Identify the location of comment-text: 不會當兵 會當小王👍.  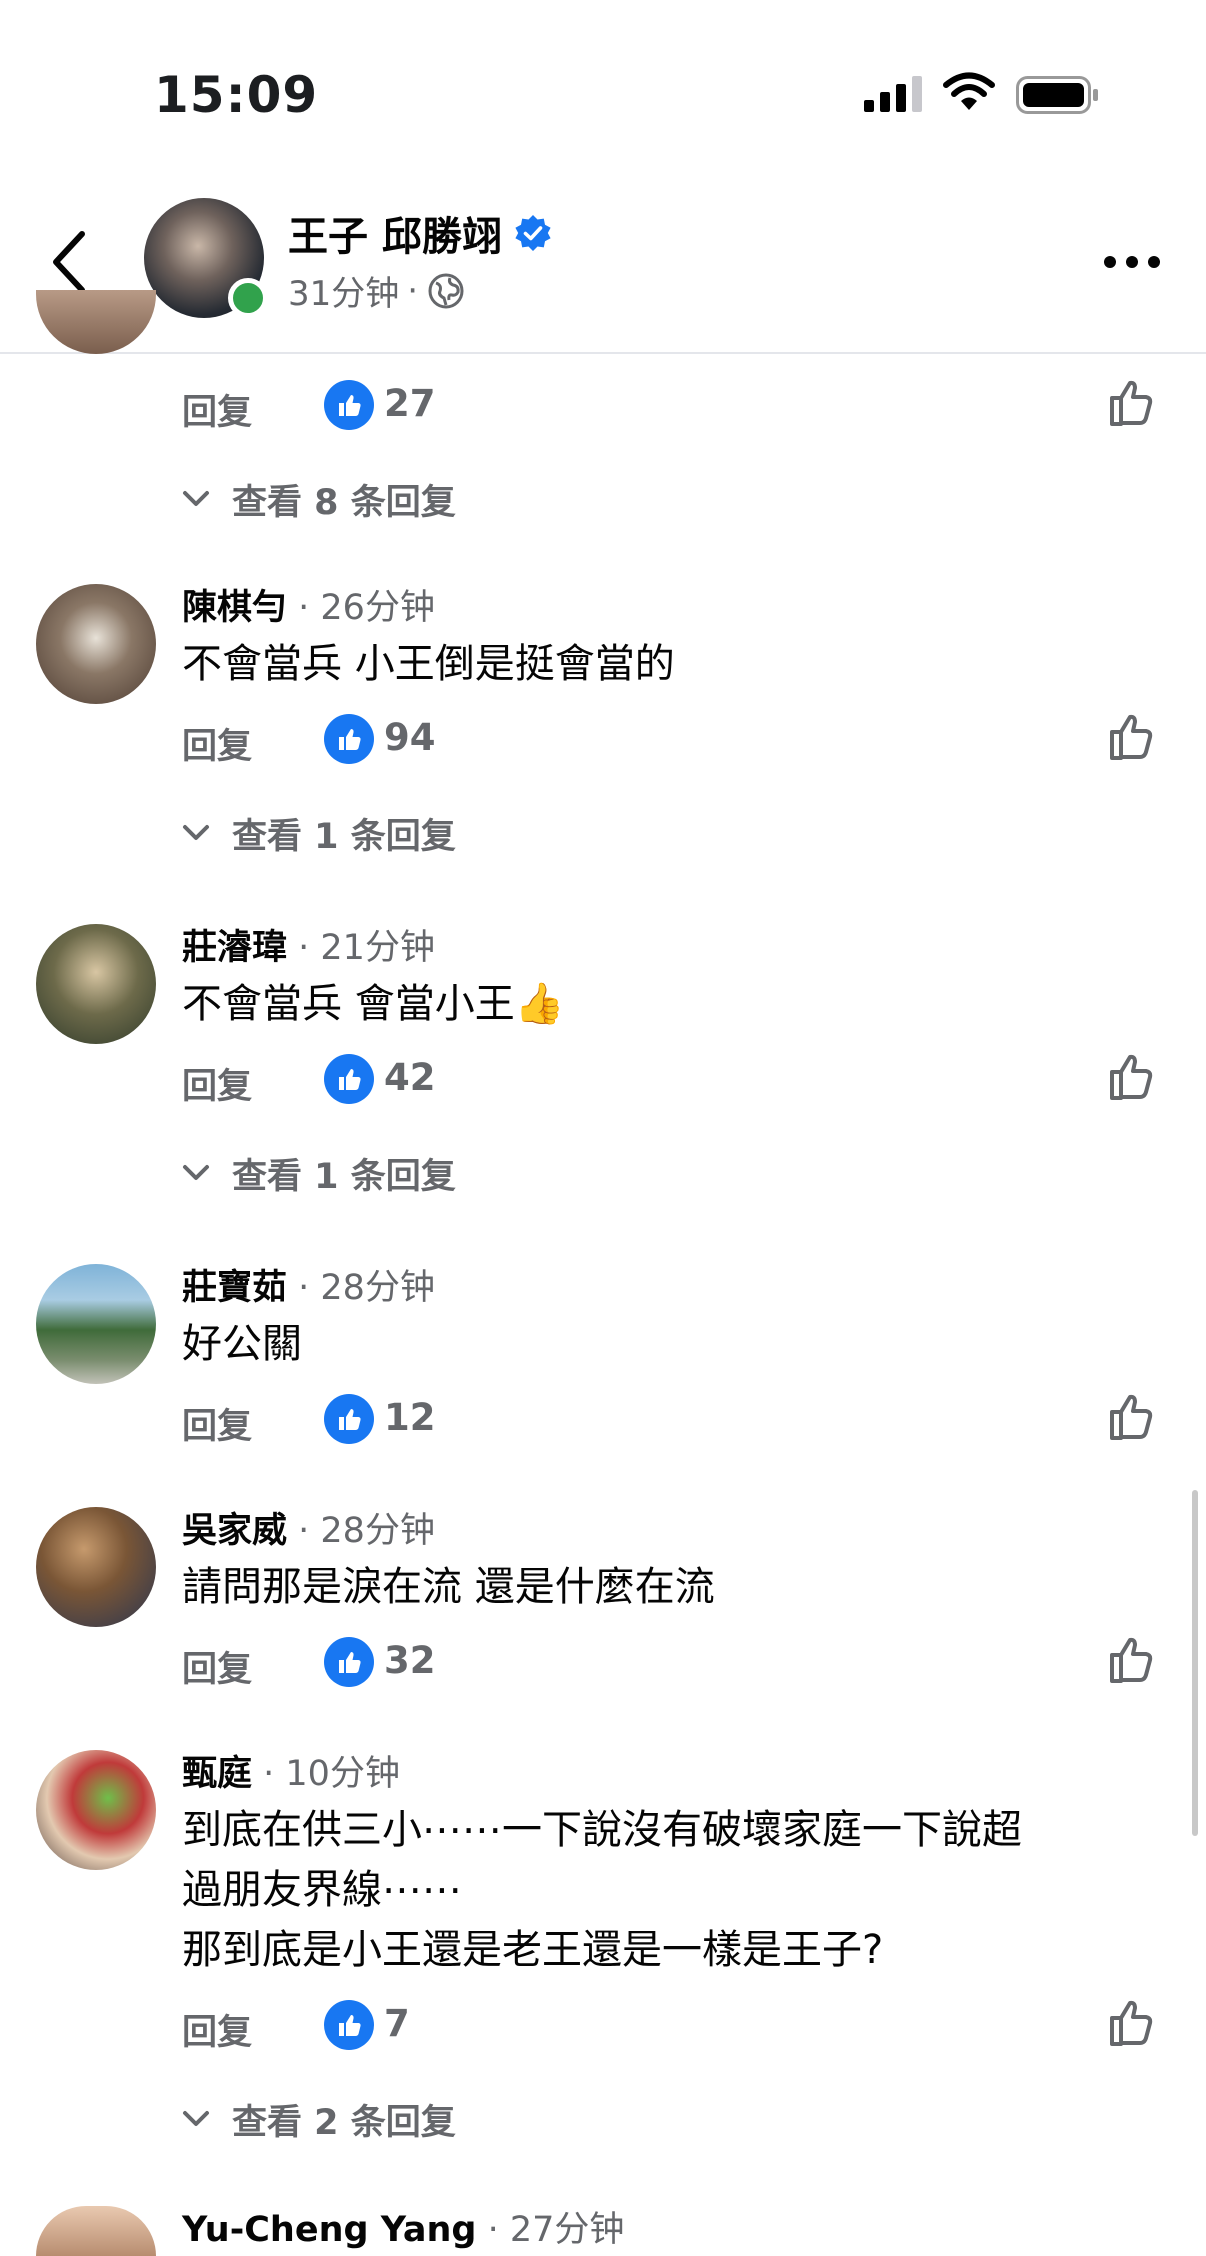
(373, 1004).